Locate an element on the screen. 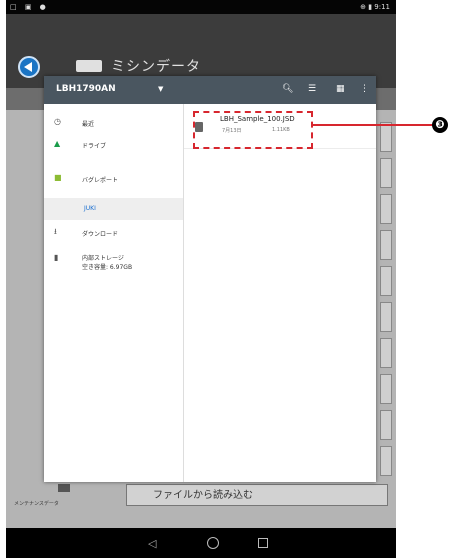 The height and width of the screenshot is (558, 457). android-icon: ■ is located at coordinates (58, 177).